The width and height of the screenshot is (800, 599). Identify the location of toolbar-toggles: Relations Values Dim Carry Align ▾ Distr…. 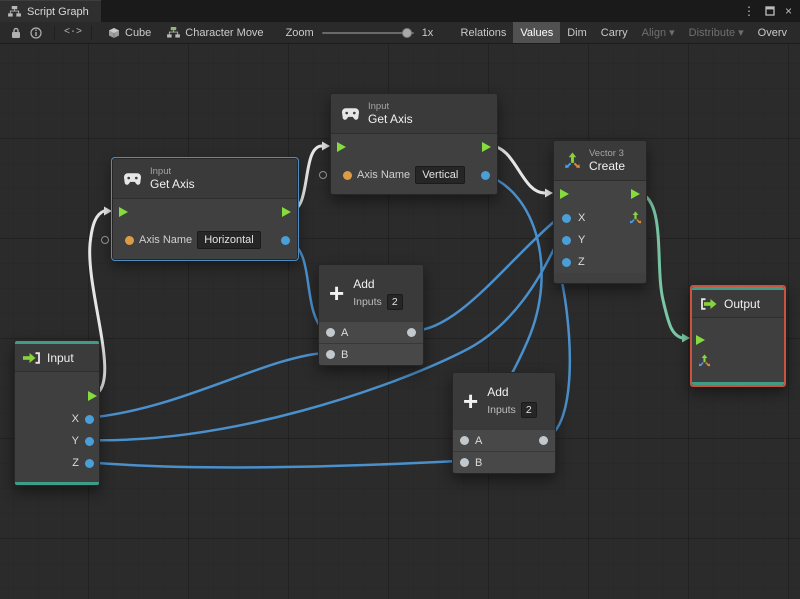
(624, 32).